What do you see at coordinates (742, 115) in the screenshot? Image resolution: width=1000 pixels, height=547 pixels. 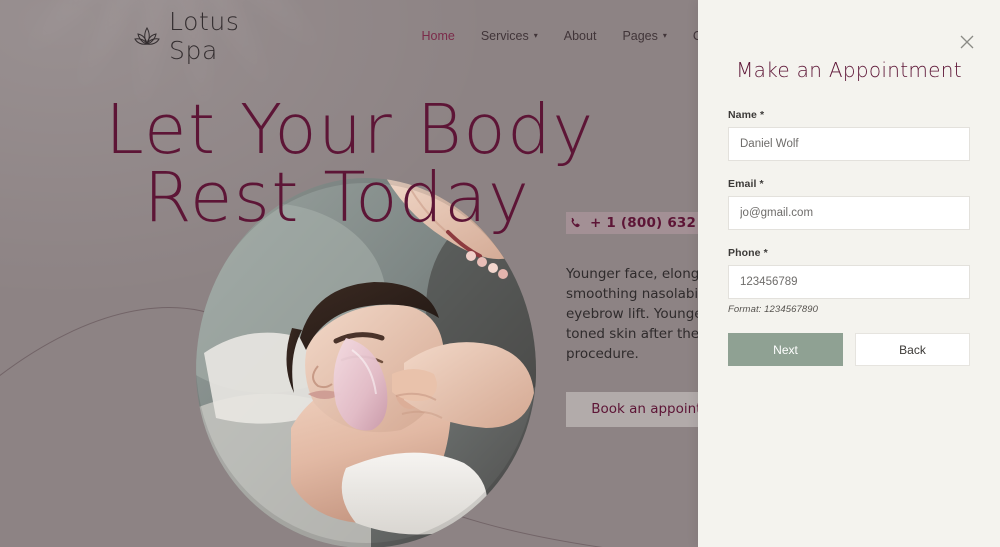 I see `field-label-text: Name` at bounding box center [742, 115].